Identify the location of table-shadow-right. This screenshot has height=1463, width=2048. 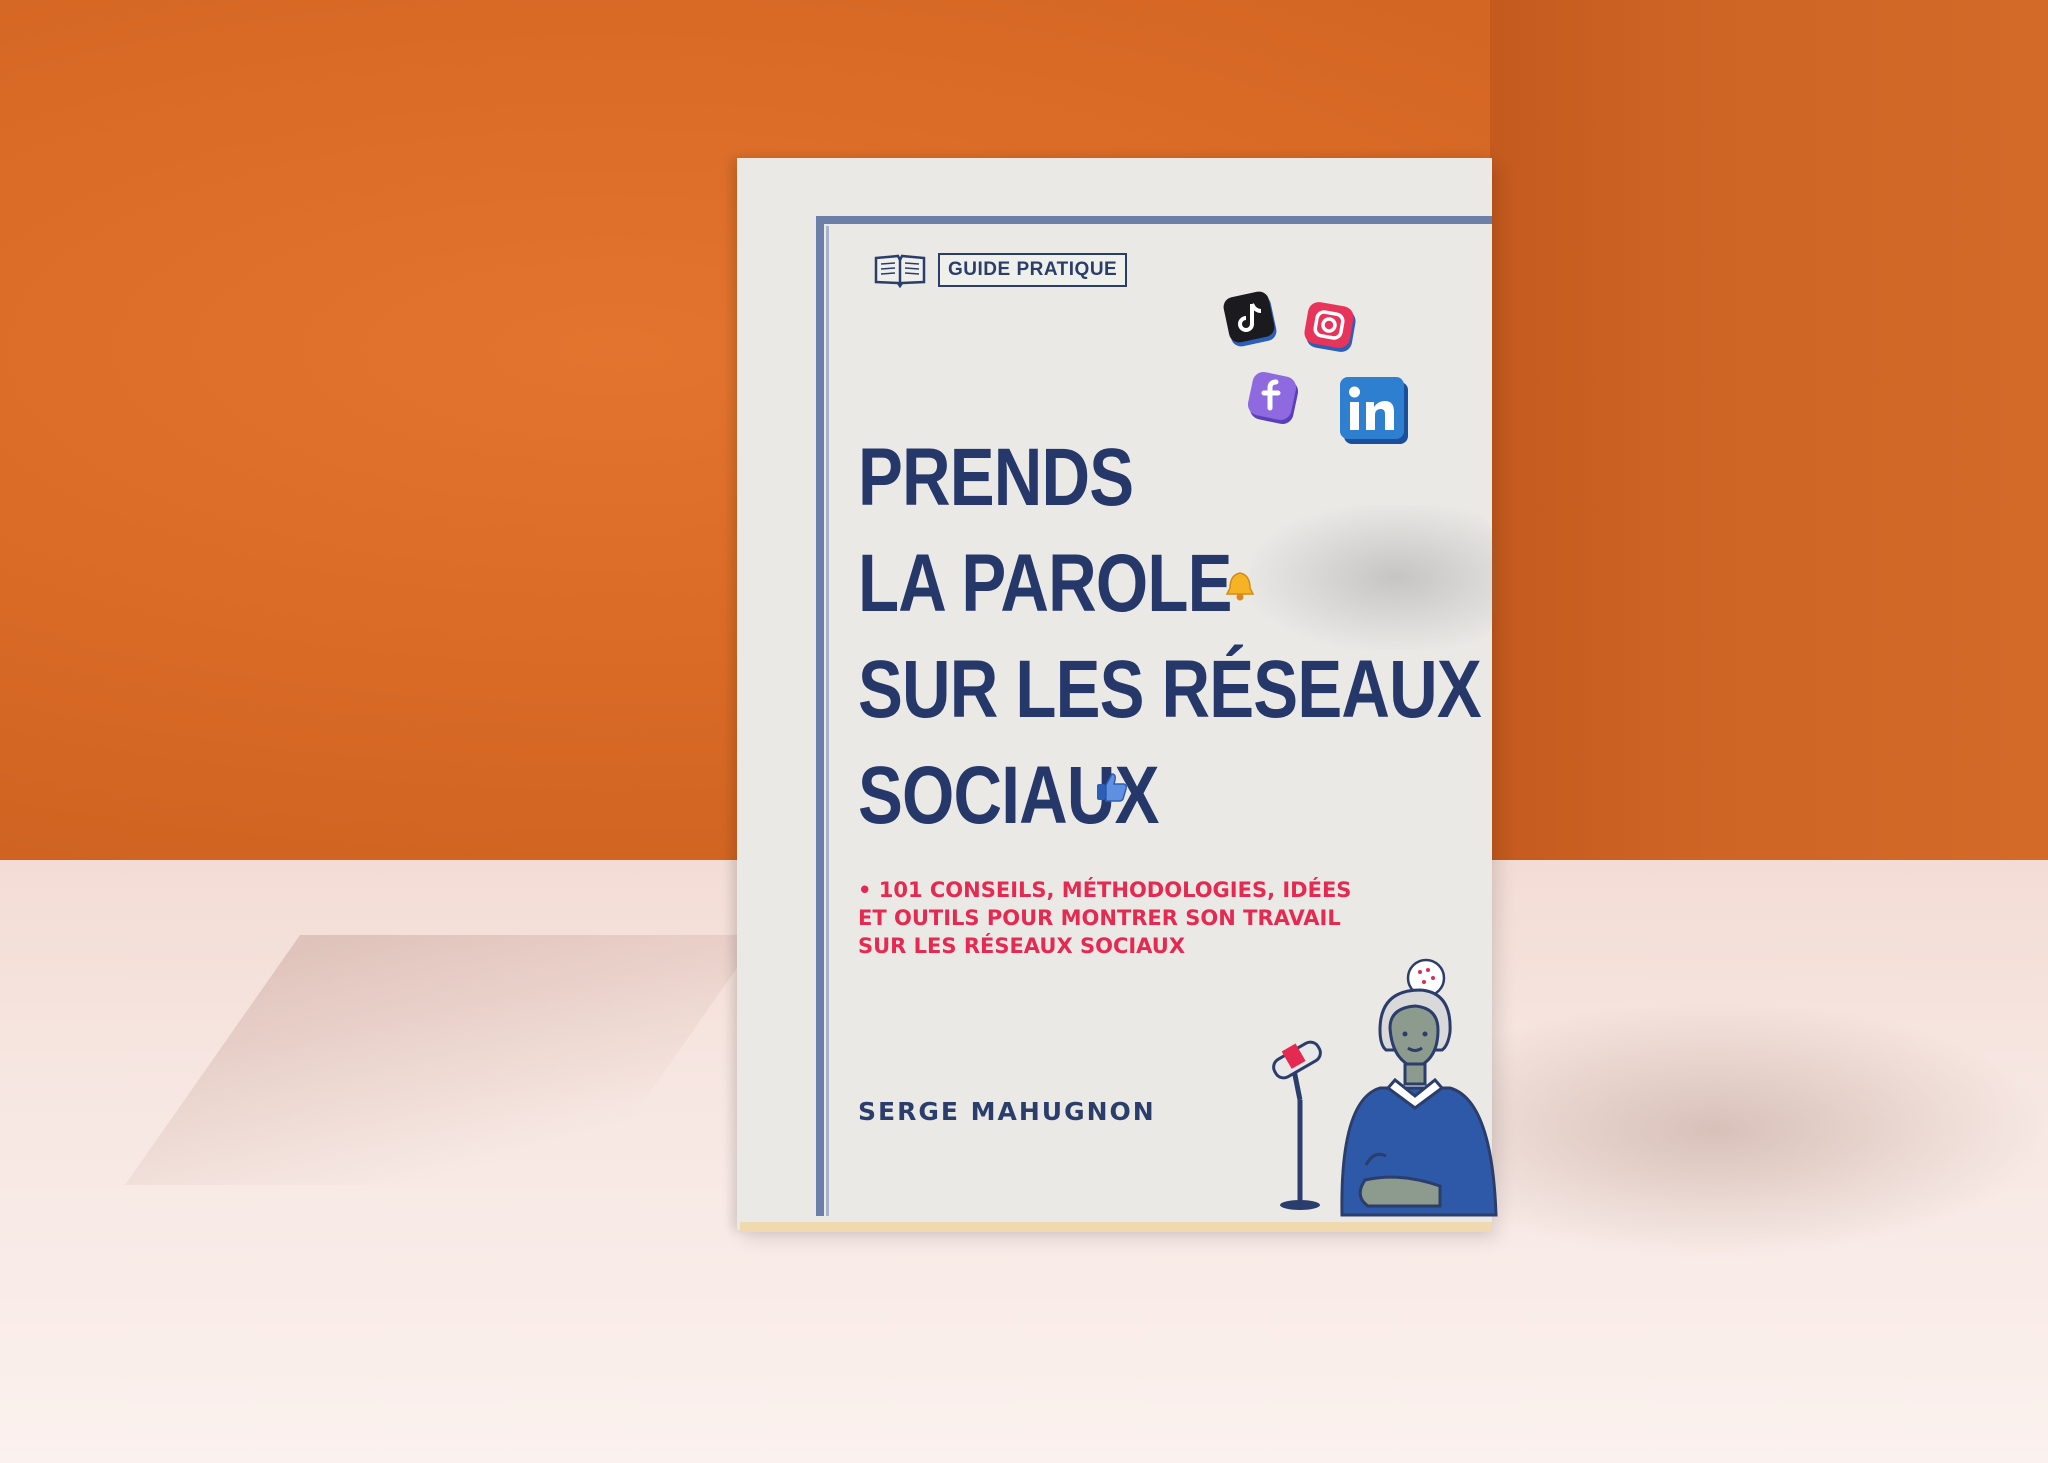
(1769, 1130).